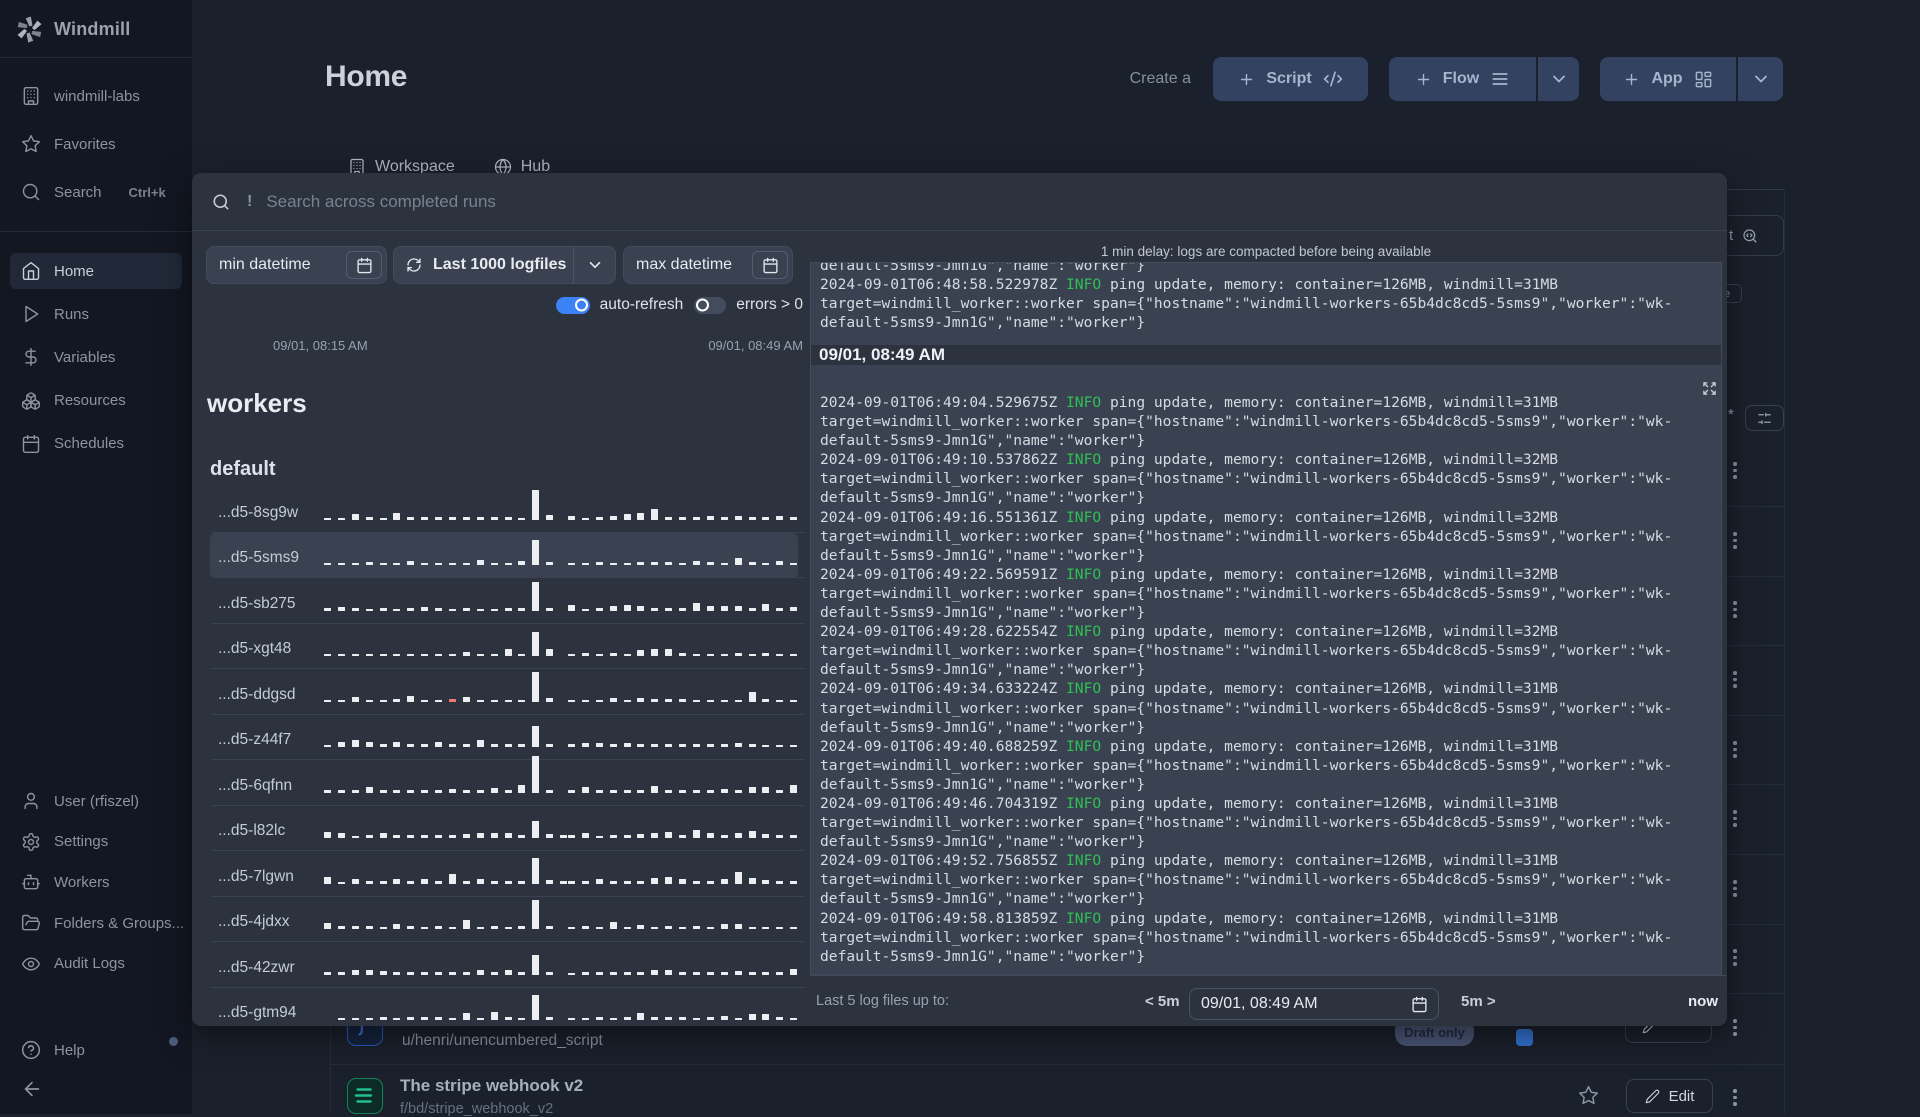  I want to click on pencil-icon, so click(1652, 1096).